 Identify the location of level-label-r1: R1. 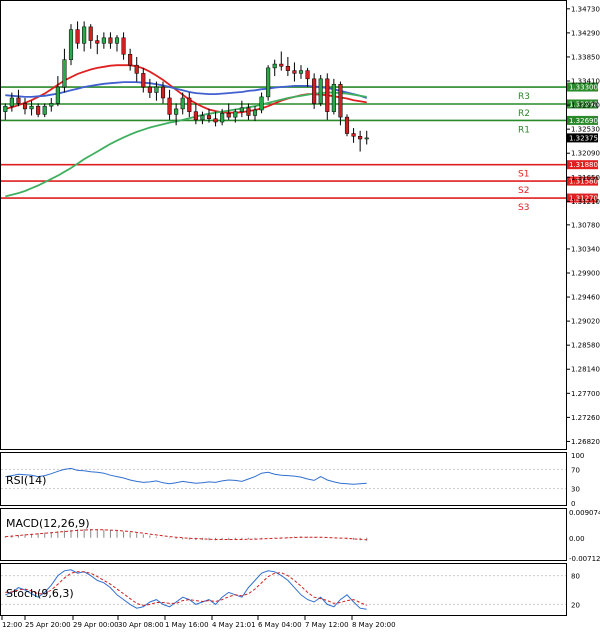
(524, 130).